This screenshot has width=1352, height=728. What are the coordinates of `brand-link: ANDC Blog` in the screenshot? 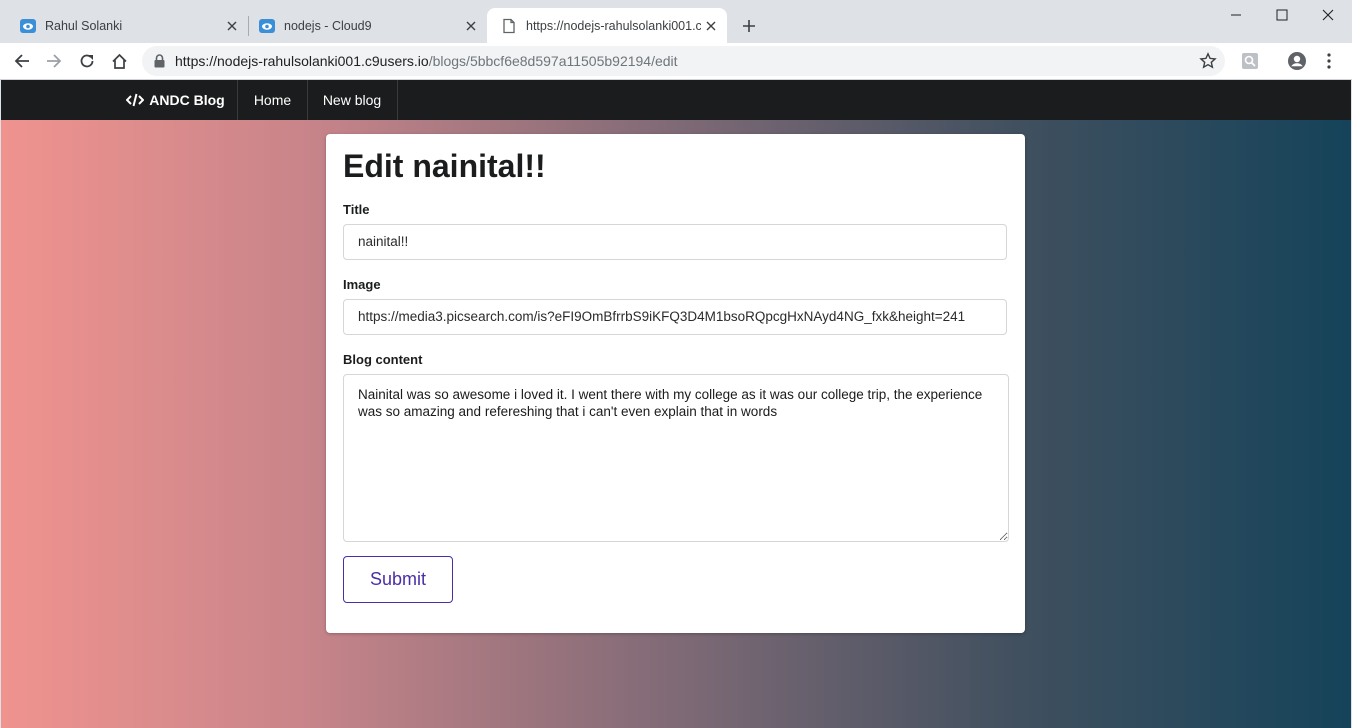 It's located at (176, 100).